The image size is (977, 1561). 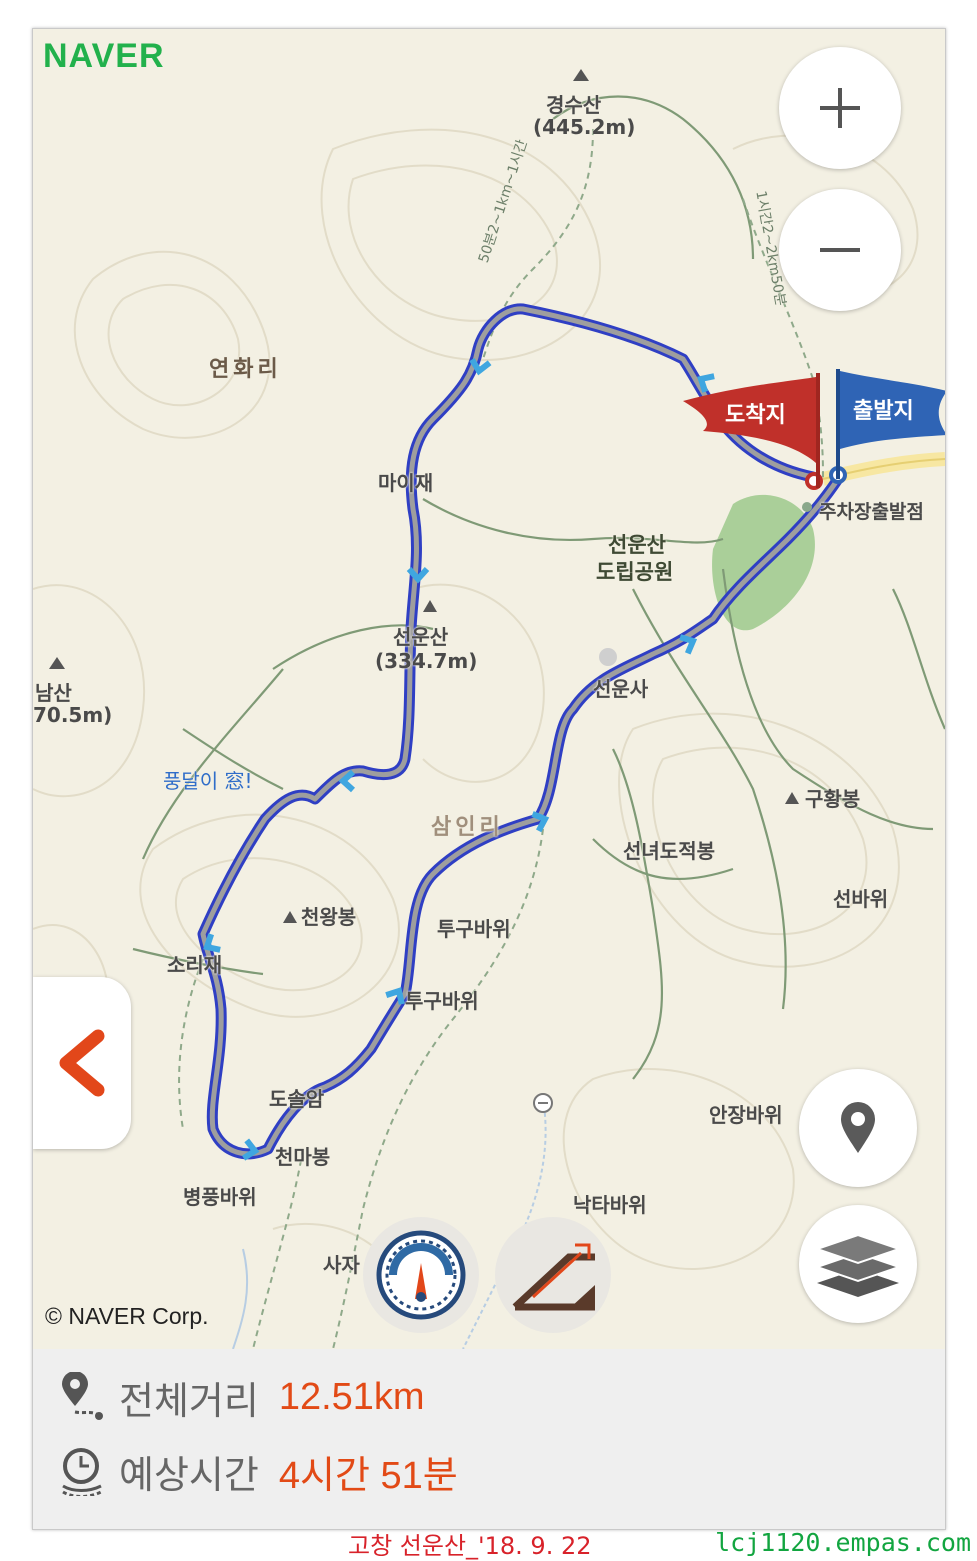 I want to click on plus-icon, so click(x=840, y=108).